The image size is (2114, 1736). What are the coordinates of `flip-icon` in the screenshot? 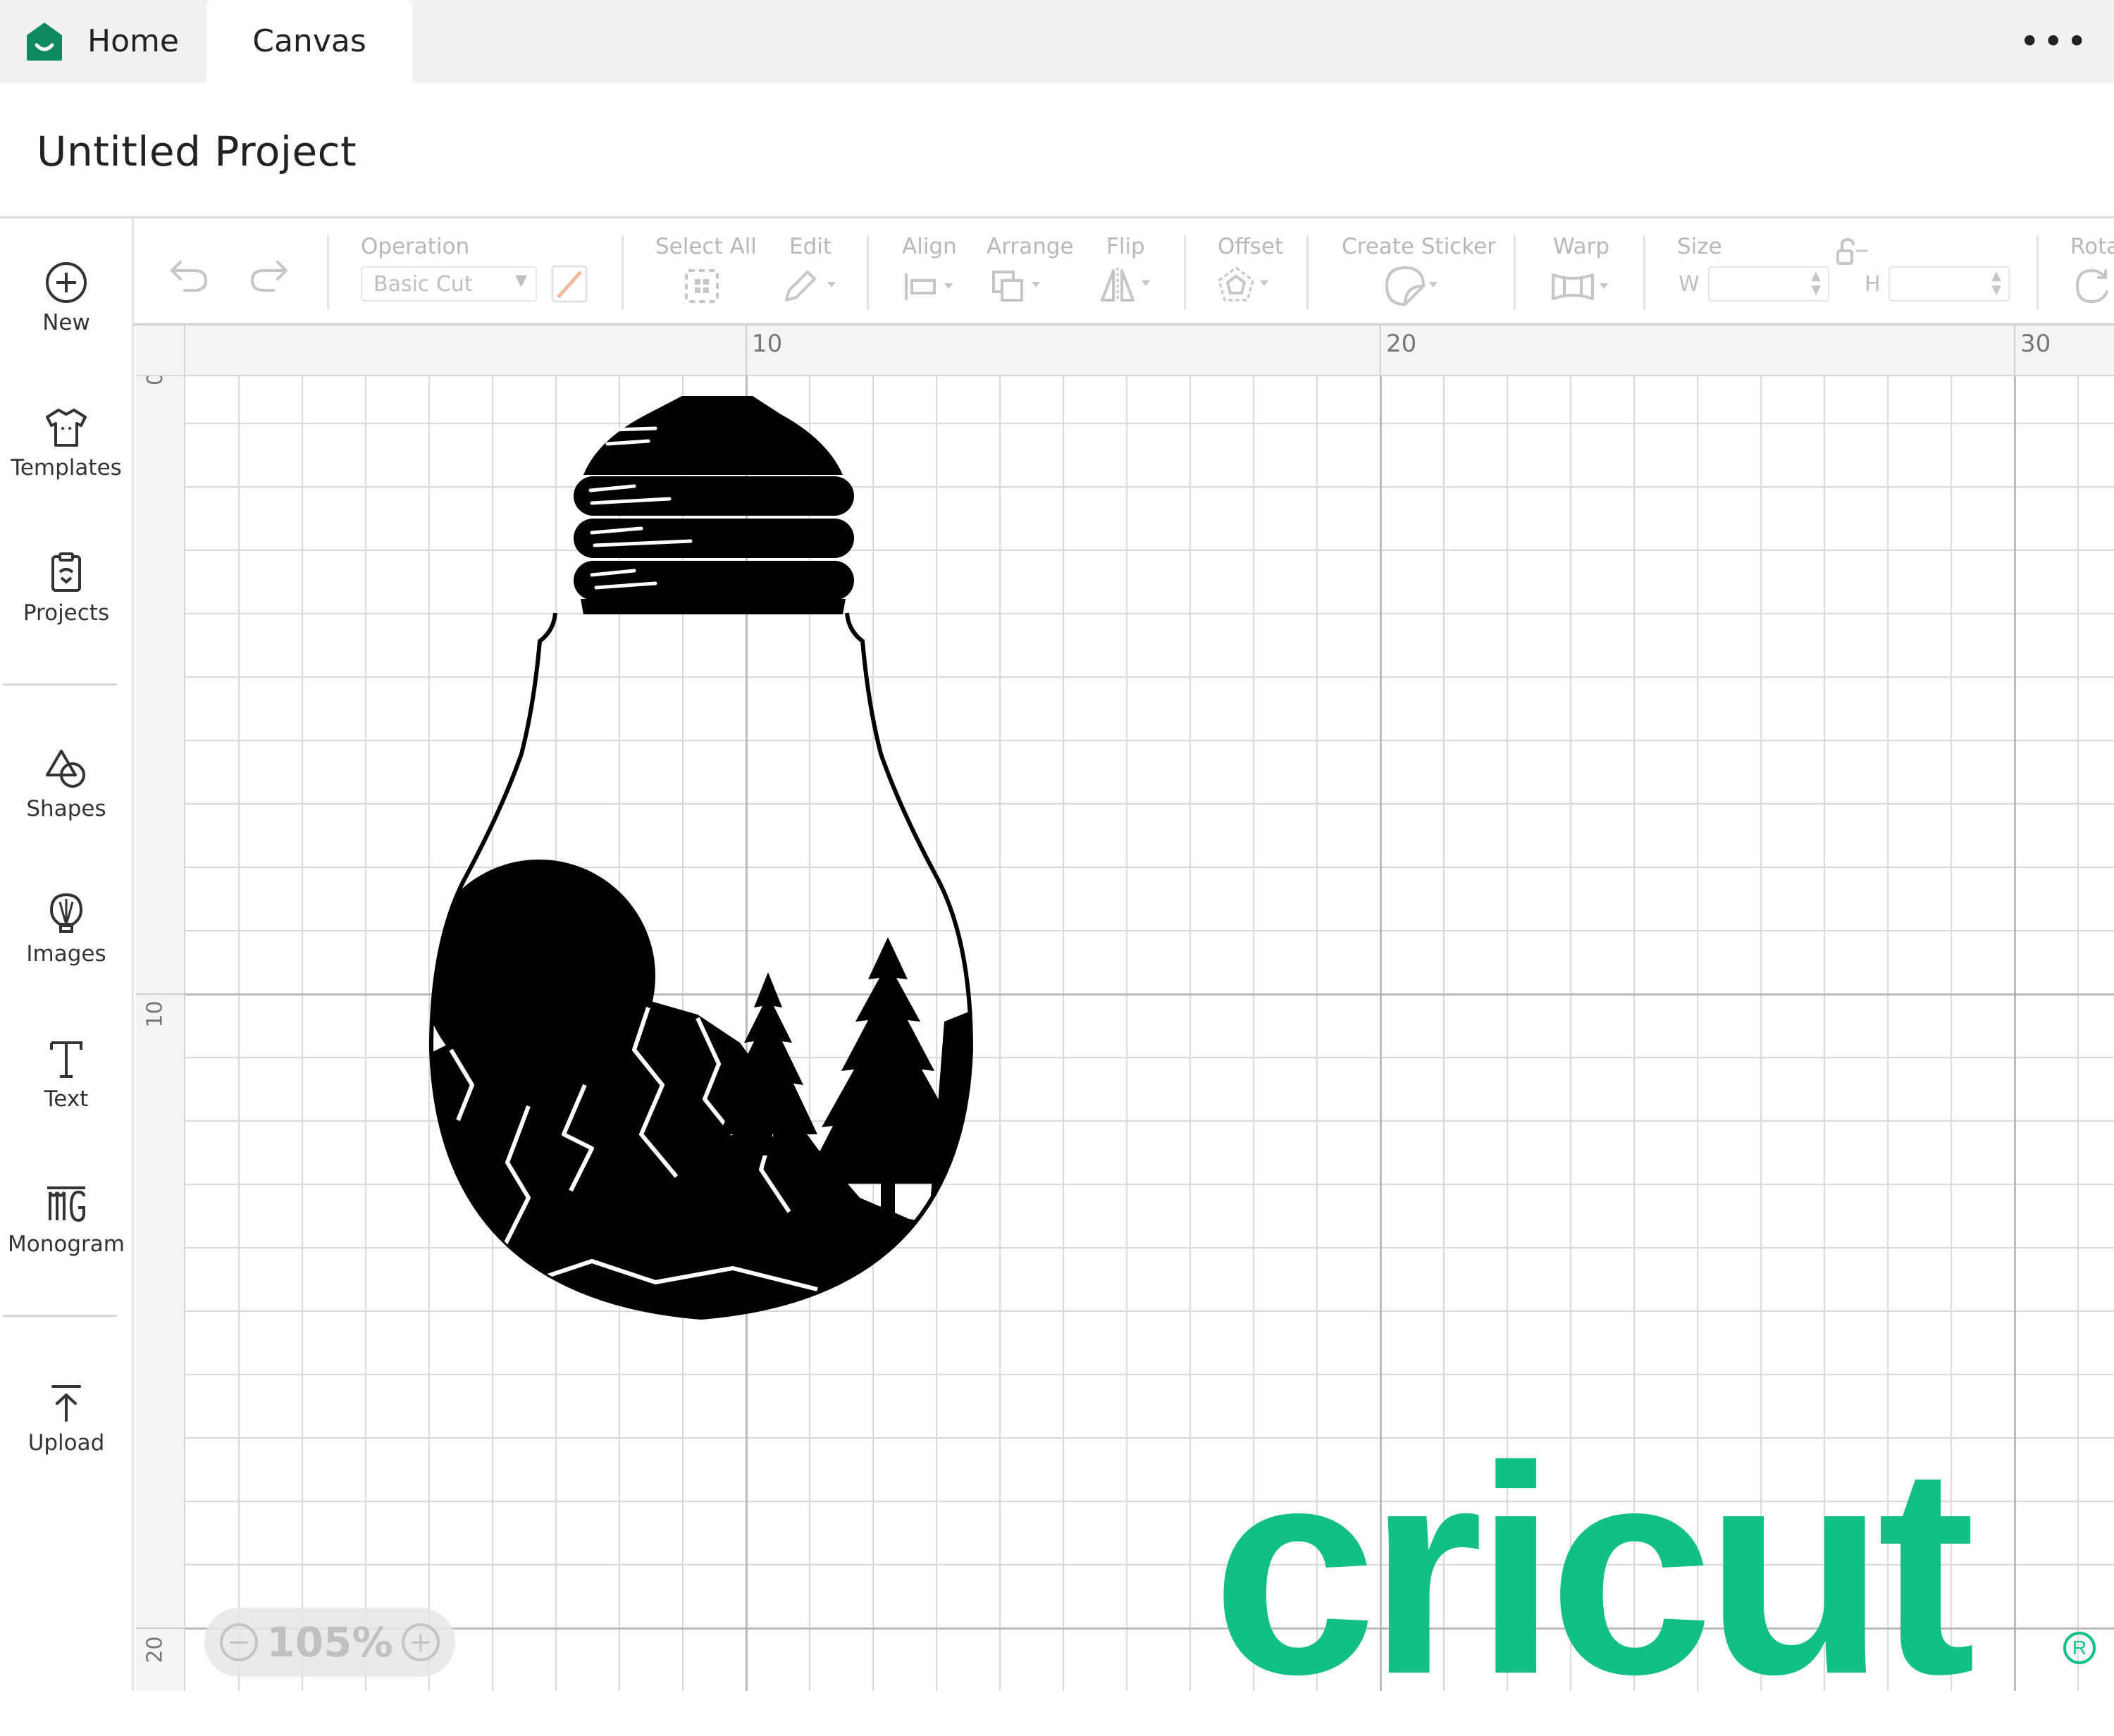 It's located at (1128, 284).